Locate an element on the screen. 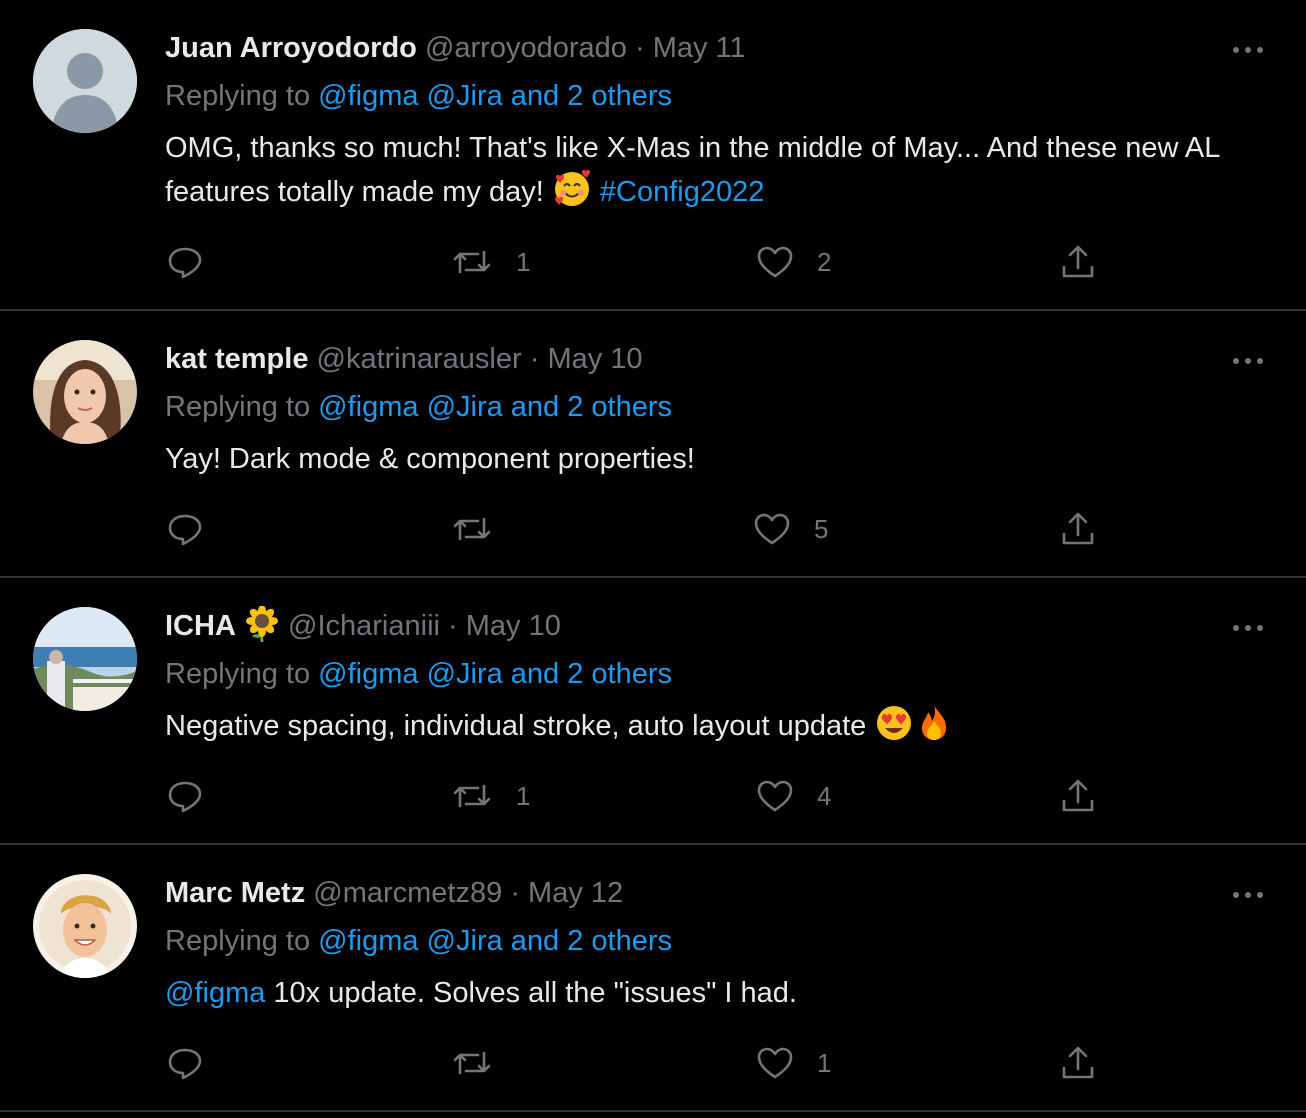 The width and height of the screenshot is (1306, 1118). like-count: 2 is located at coordinates (824, 261).